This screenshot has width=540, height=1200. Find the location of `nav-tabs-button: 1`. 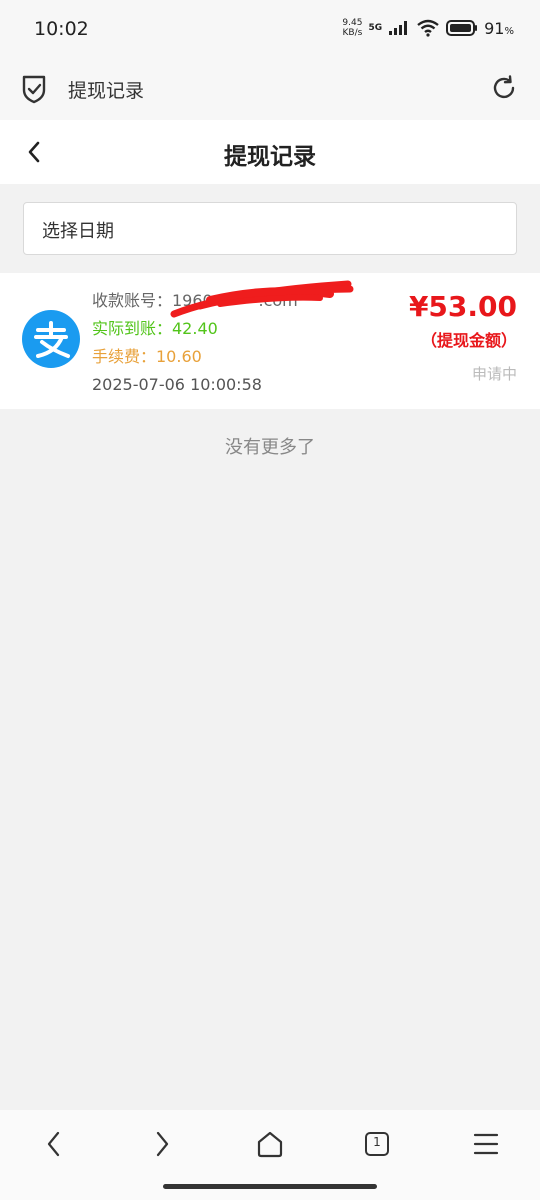

nav-tabs-button: 1 is located at coordinates (377, 1144).